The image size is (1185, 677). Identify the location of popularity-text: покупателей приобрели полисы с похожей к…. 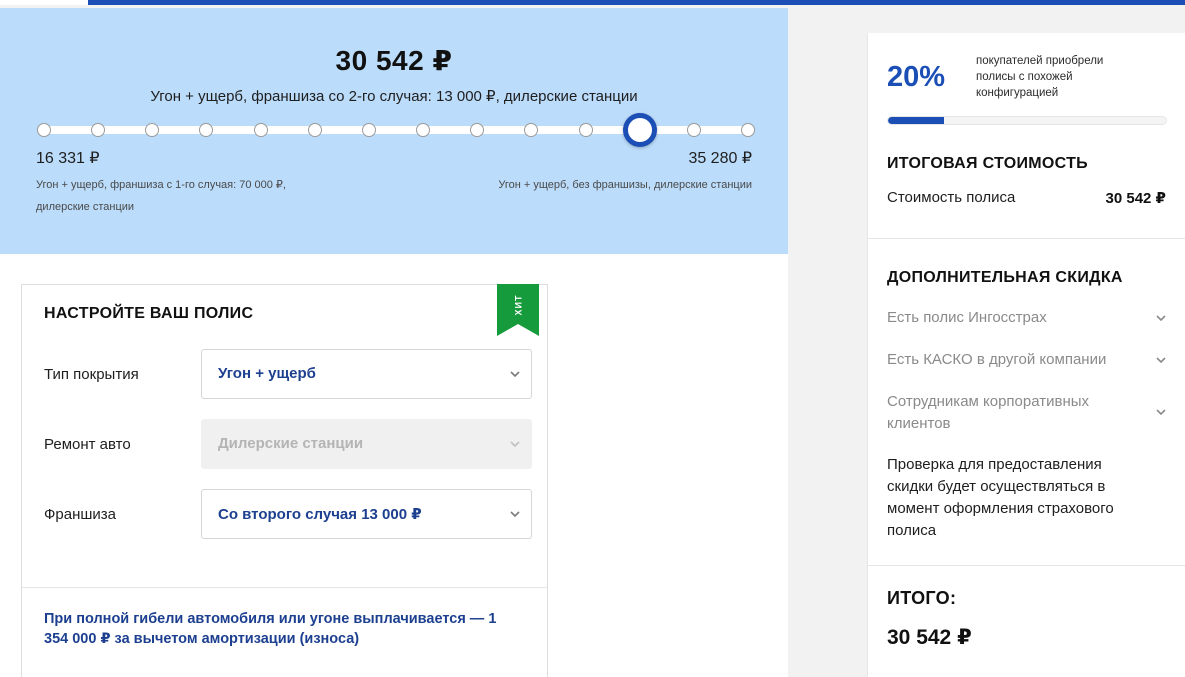
(1040, 77).